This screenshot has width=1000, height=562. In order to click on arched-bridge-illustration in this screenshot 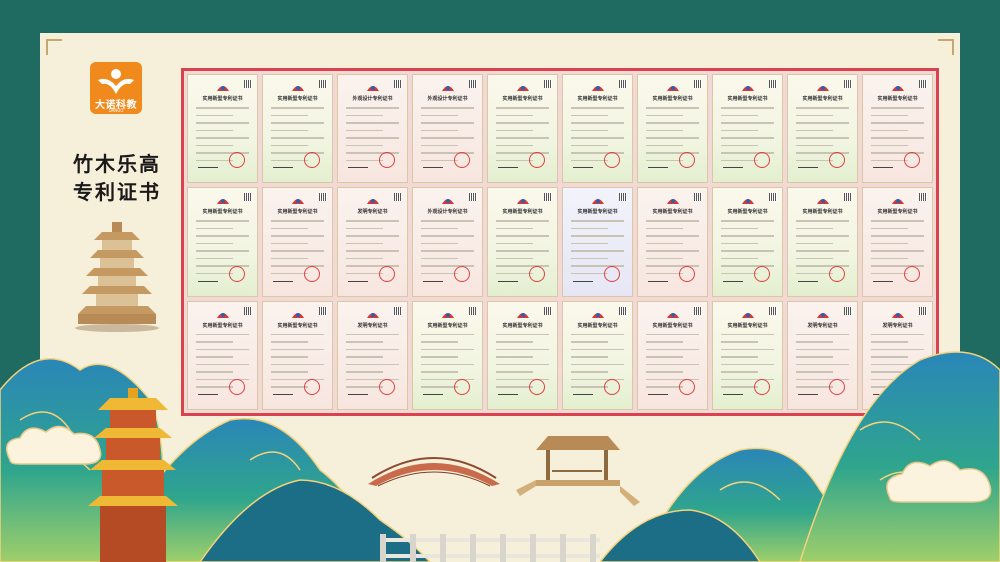, I will do `click(434, 472)`.